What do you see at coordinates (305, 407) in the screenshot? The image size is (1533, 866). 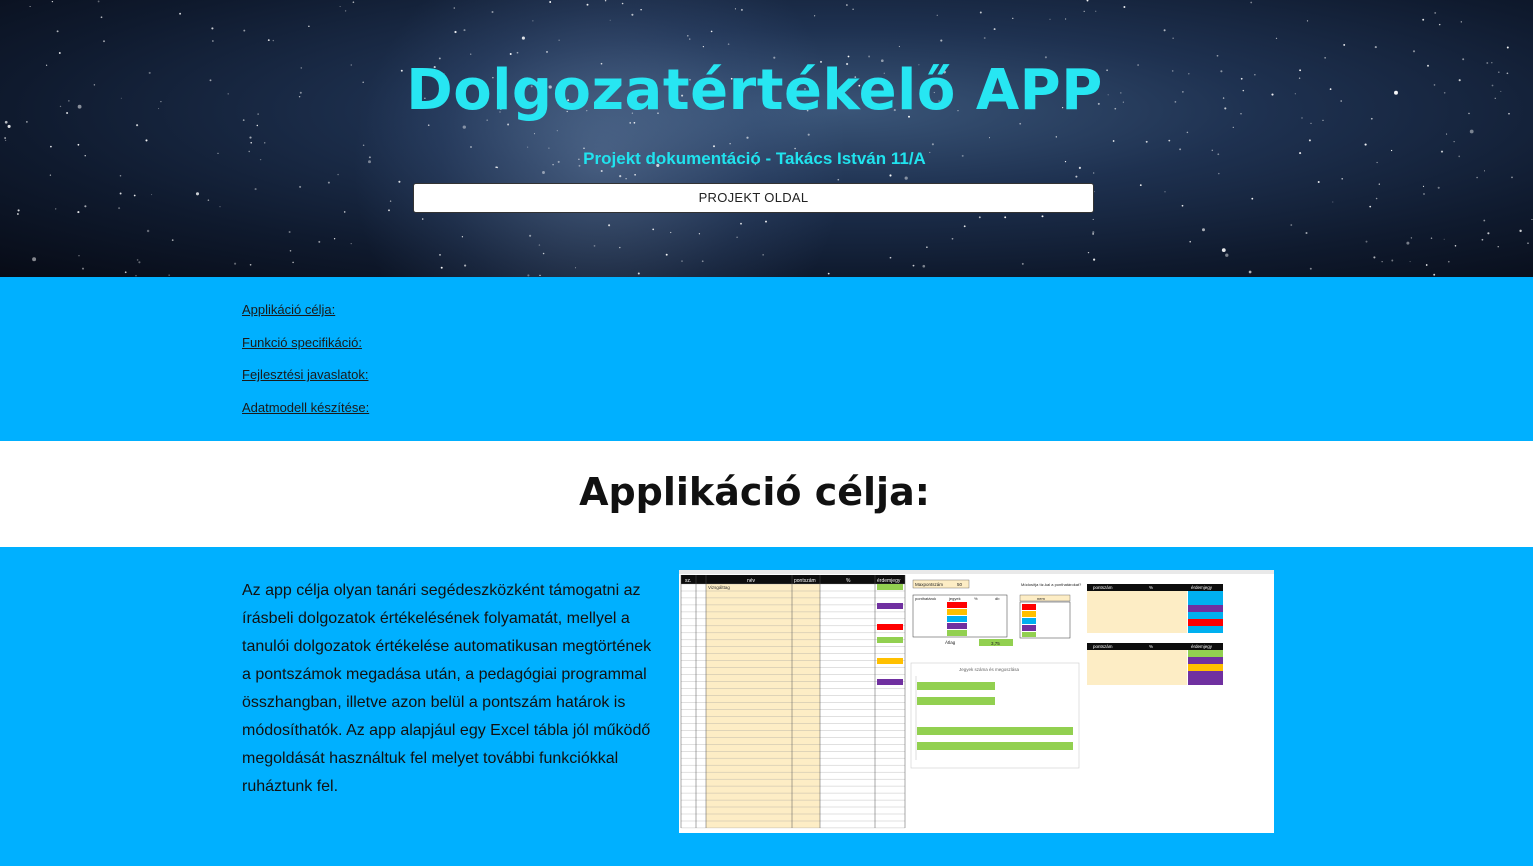 I see `toc-link-data-model: Adatmodell készítése:` at bounding box center [305, 407].